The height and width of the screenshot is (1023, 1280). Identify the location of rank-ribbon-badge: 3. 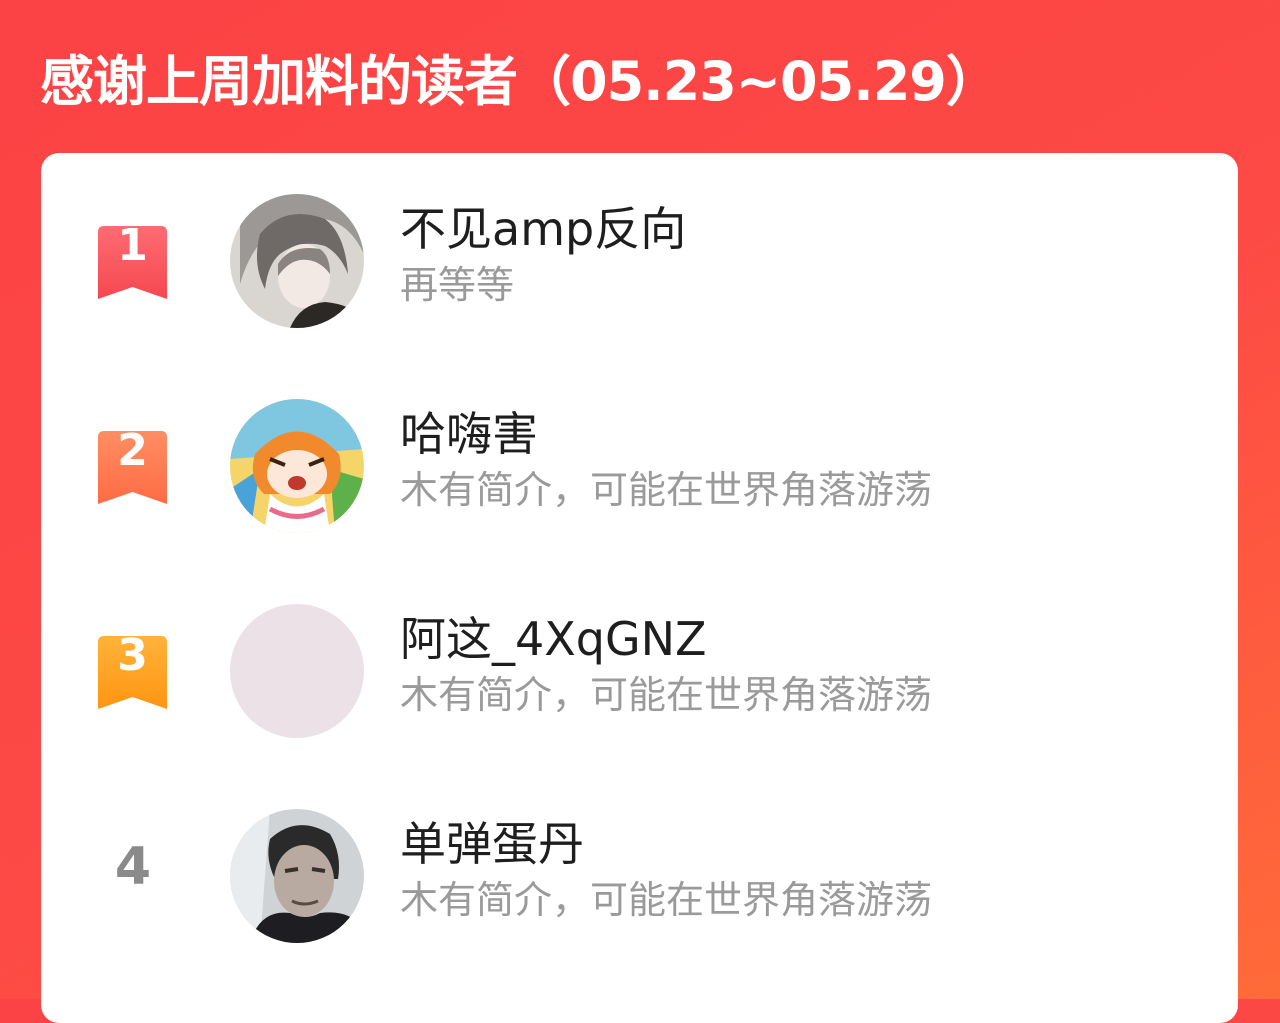
(132, 670).